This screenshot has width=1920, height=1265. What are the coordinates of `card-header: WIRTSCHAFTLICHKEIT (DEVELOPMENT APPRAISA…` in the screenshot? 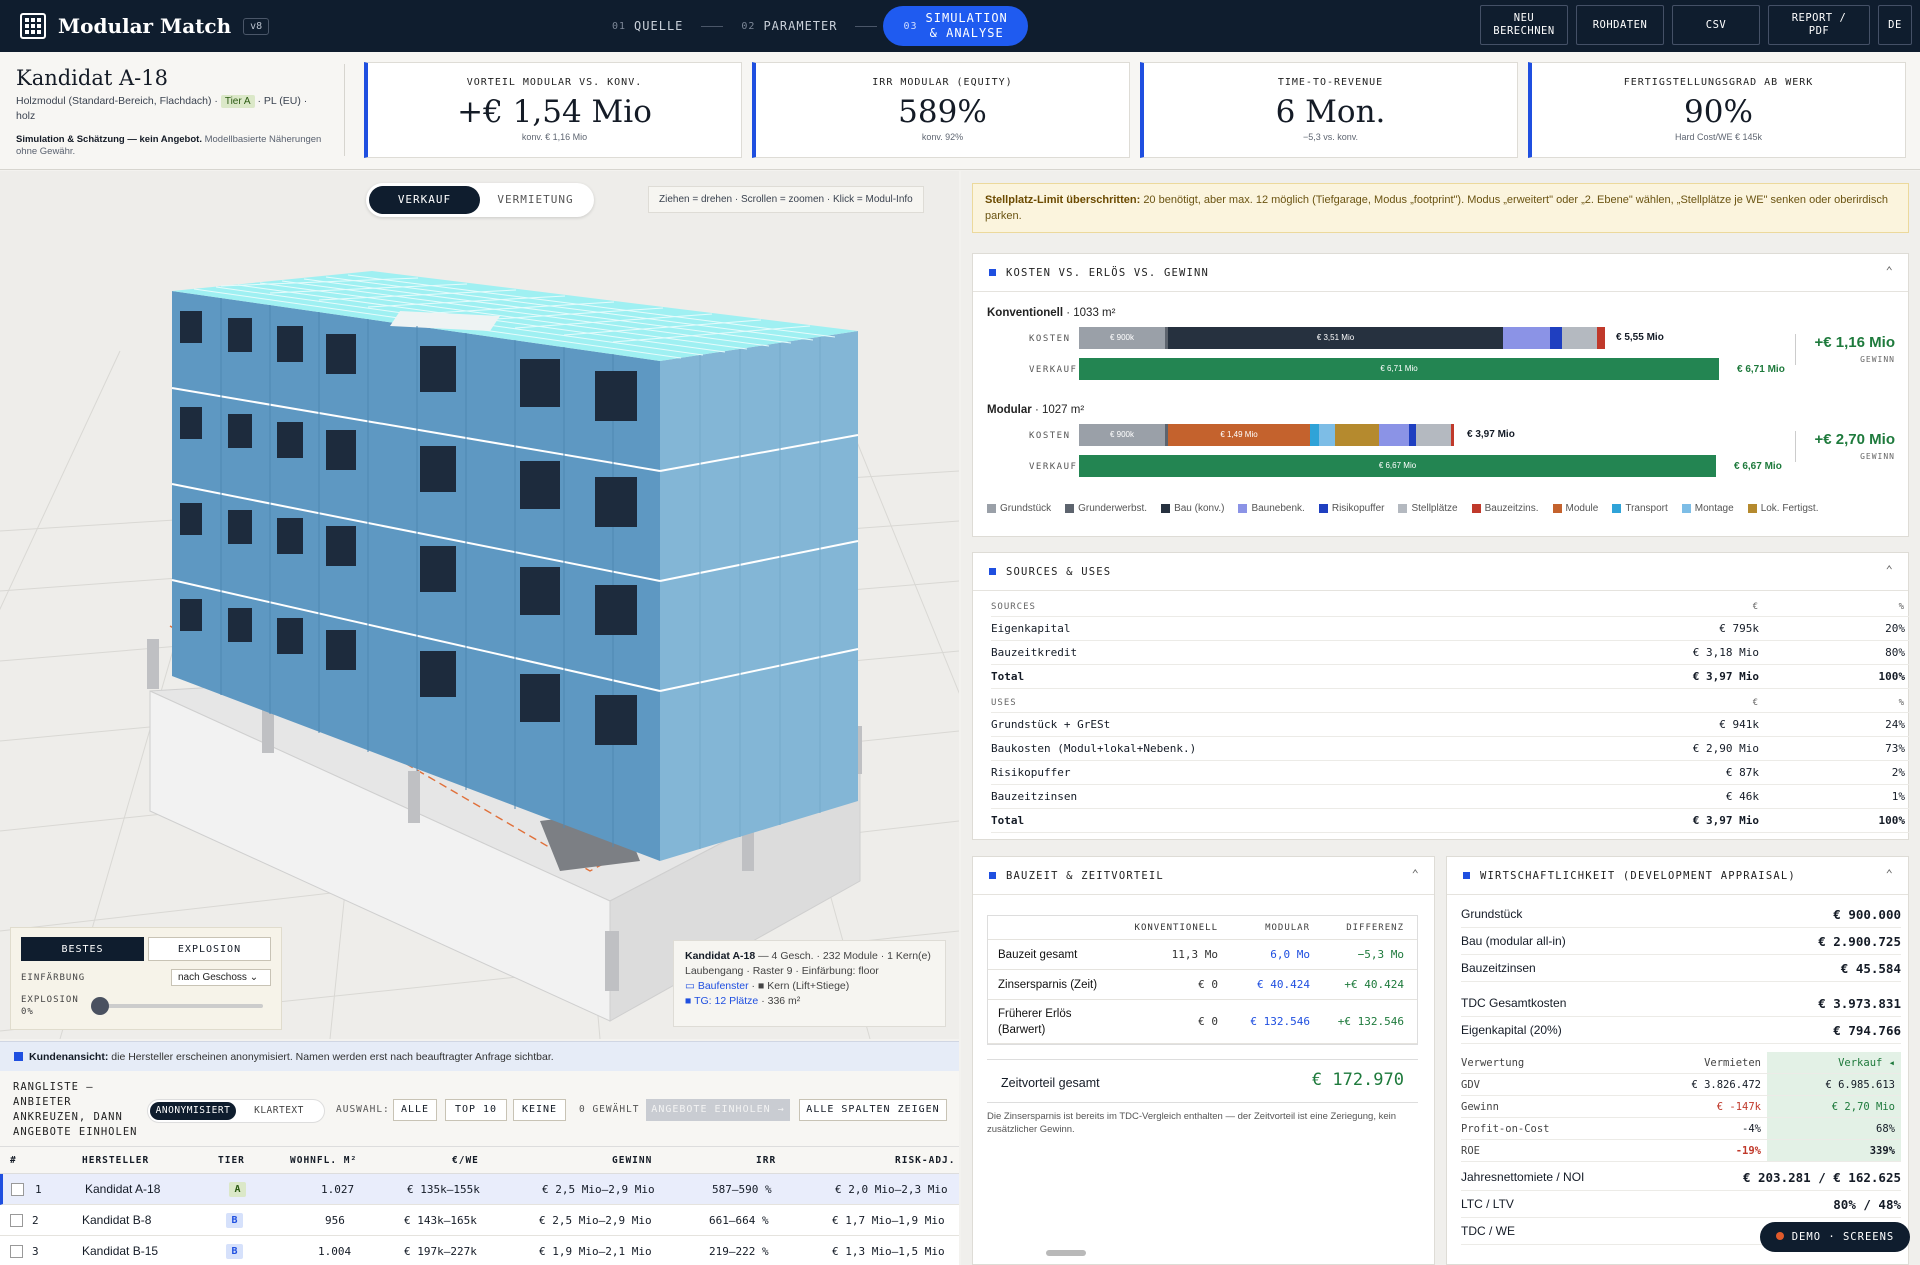 It's located at (1677, 876).